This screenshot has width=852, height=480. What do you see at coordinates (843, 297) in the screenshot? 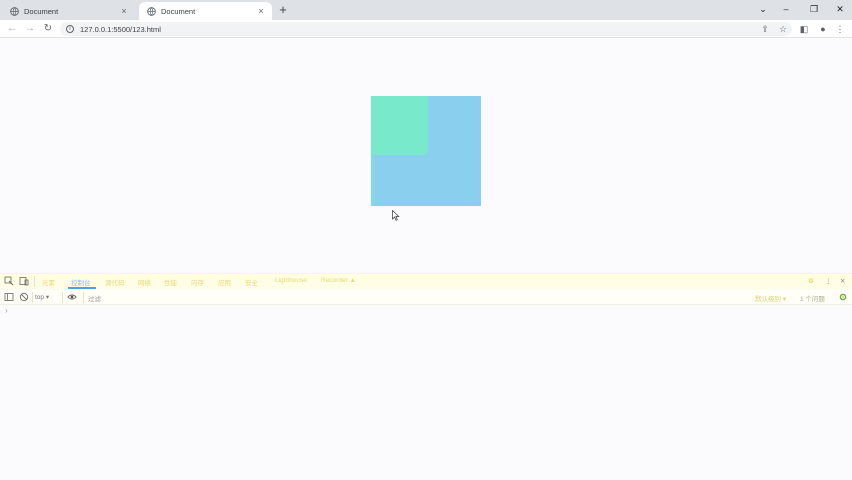
I see `console-settings-icon` at bounding box center [843, 297].